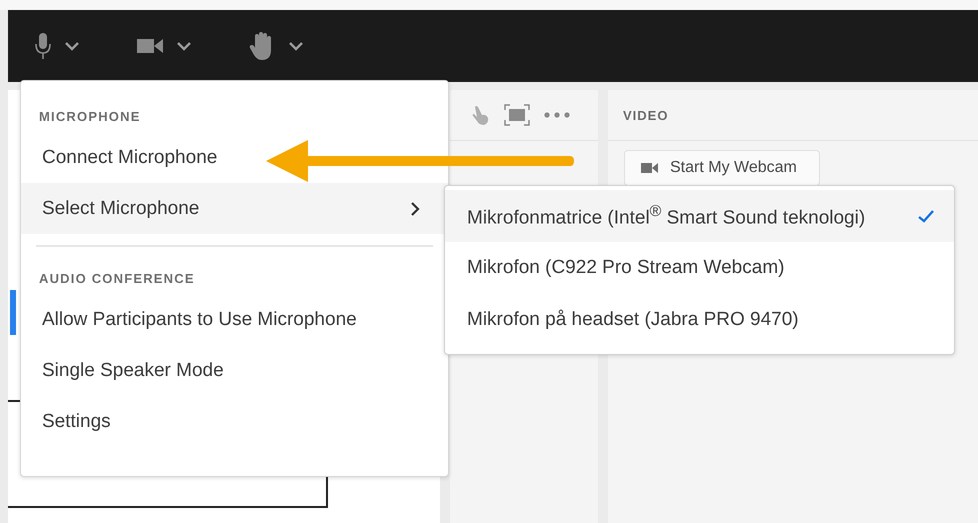 This screenshot has height=523, width=978. Describe the element at coordinates (234, 208) in the screenshot. I see `menu-item: Select Microphone` at that location.